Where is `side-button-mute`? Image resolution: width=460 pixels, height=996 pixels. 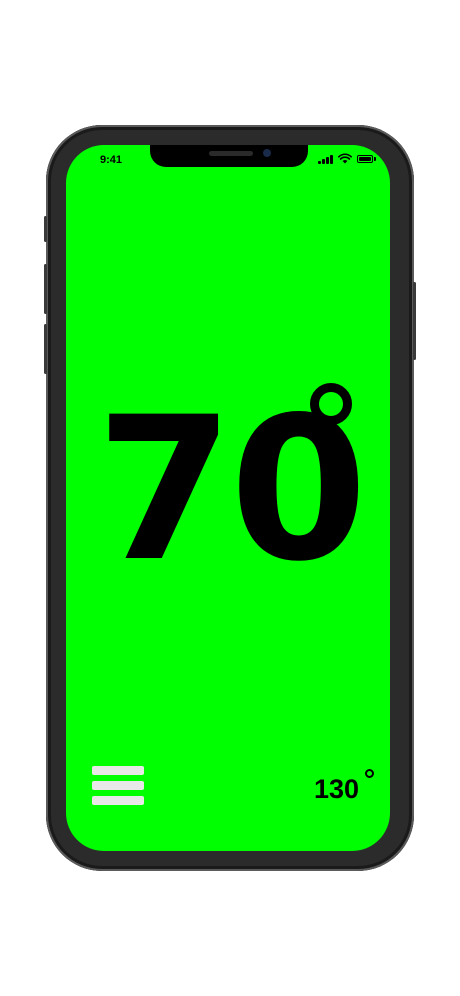 side-button-mute is located at coordinates (45, 229).